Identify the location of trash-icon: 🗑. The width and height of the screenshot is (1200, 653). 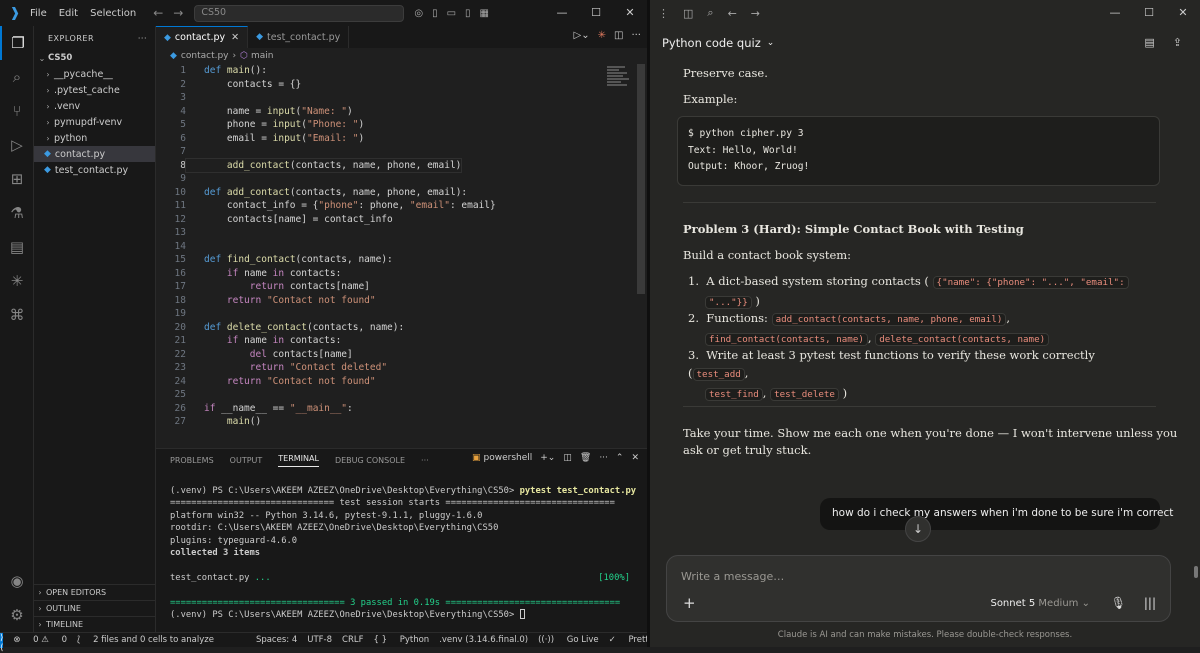
(585, 458).